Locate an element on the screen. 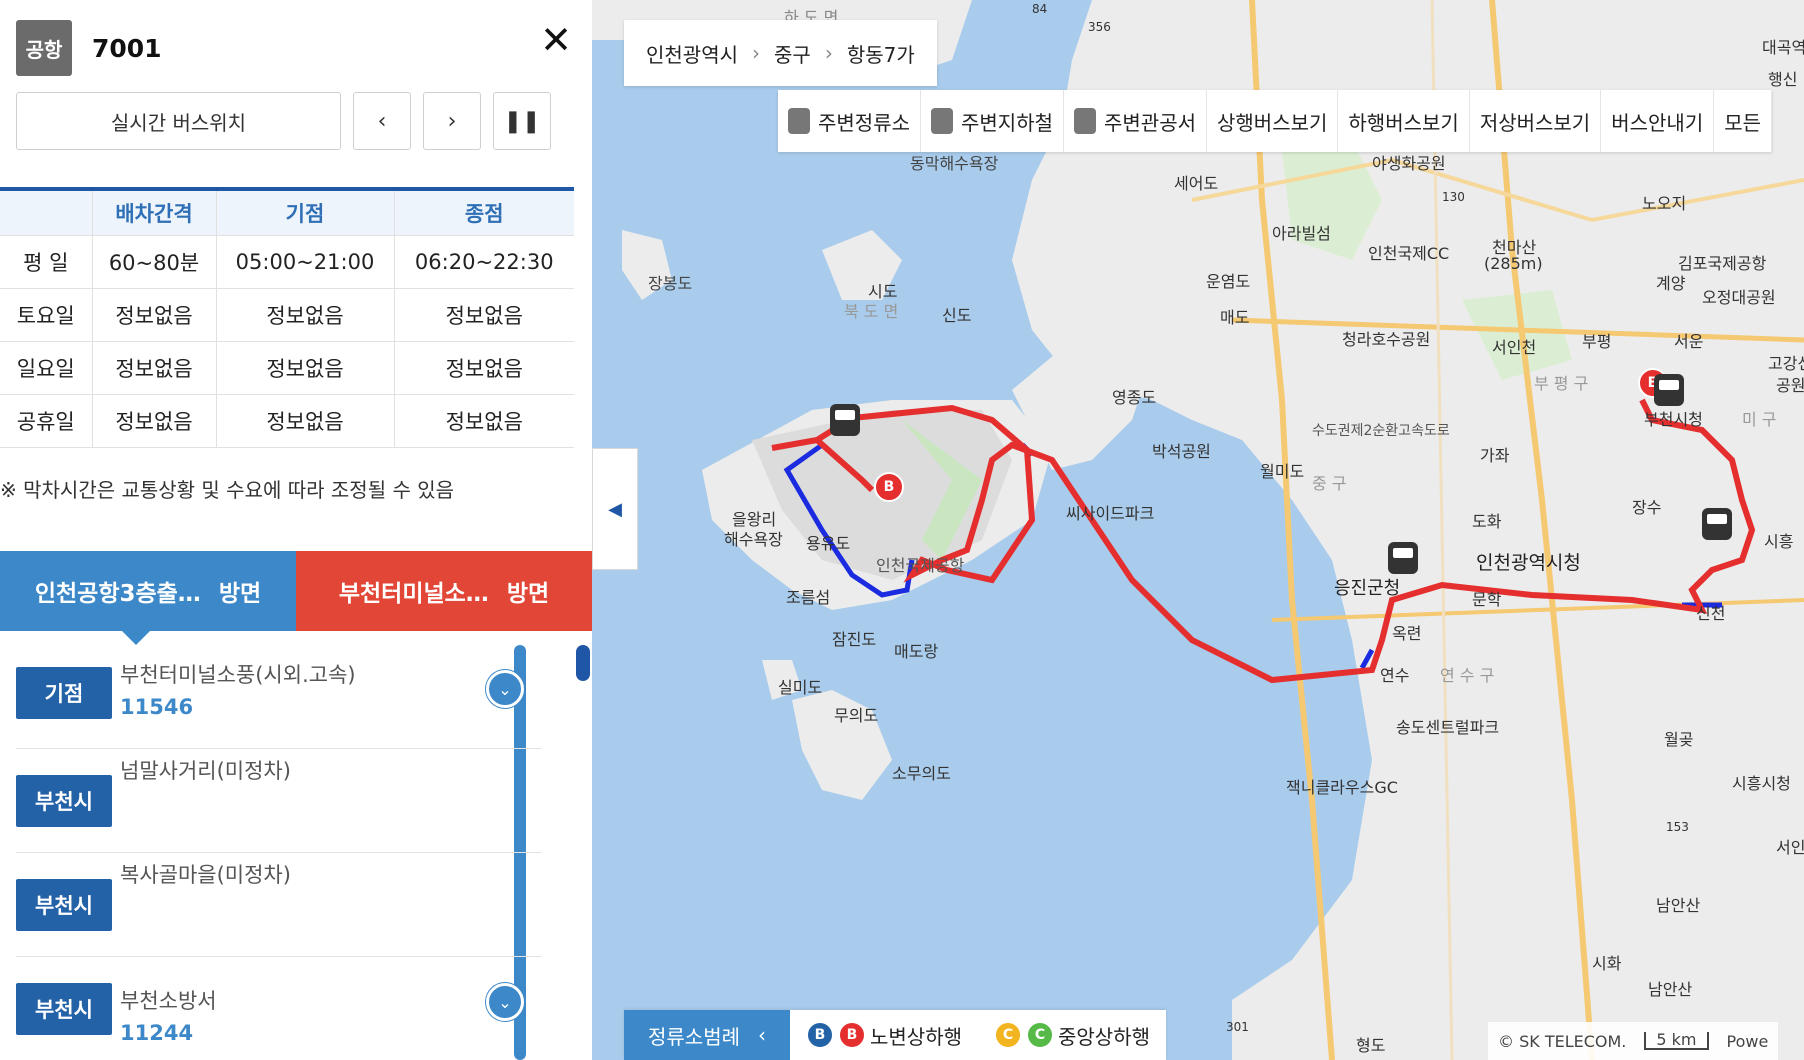 Image resolution: width=1804 pixels, height=1060 pixels. breadcrumb-item: 항동7가 is located at coordinates (881, 53).